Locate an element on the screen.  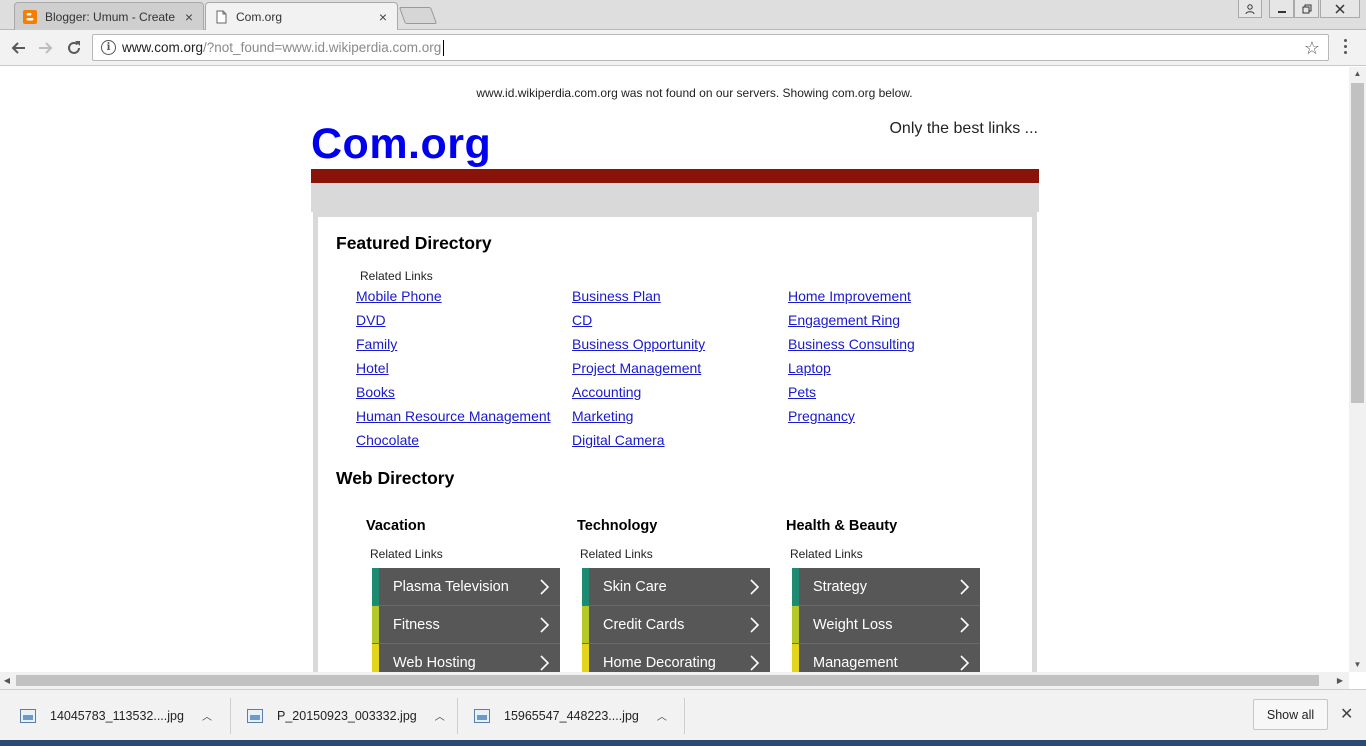
menu-item: Weight Loss is located at coordinates (886, 625).